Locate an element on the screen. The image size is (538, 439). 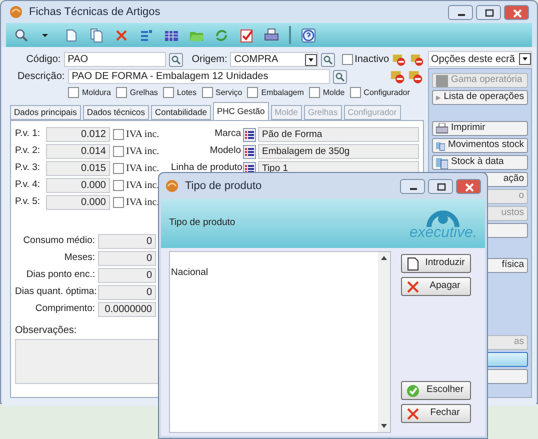
field-label: Consumo médio: is located at coordinates (58, 241).